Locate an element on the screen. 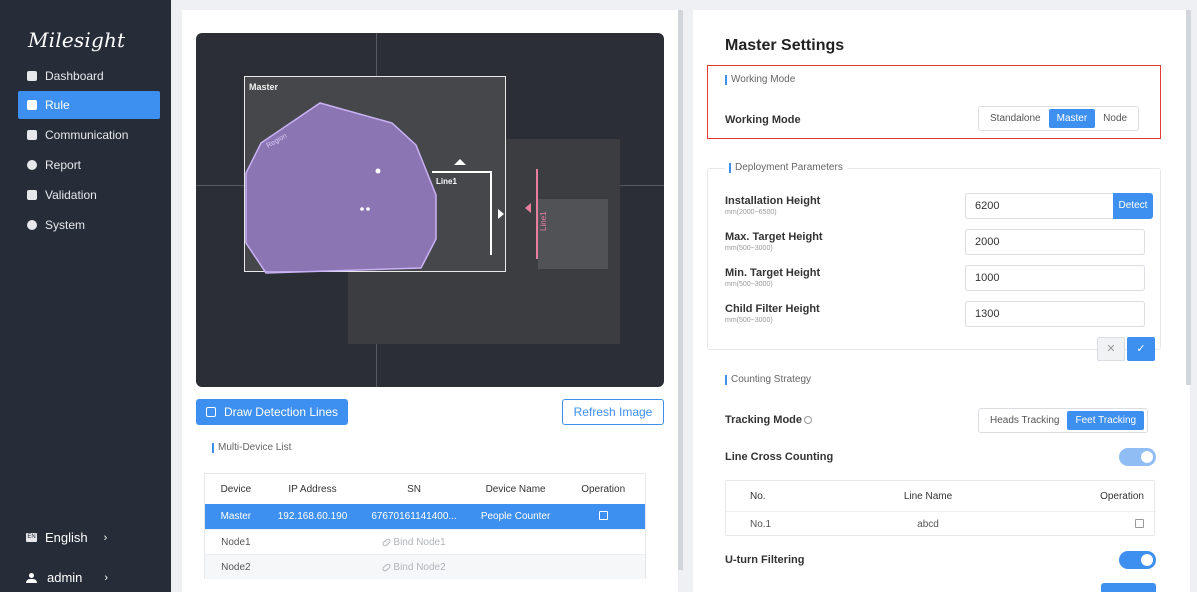 The height and width of the screenshot is (592, 1197). node-line-label: Line1 is located at coordinates (543, 221).